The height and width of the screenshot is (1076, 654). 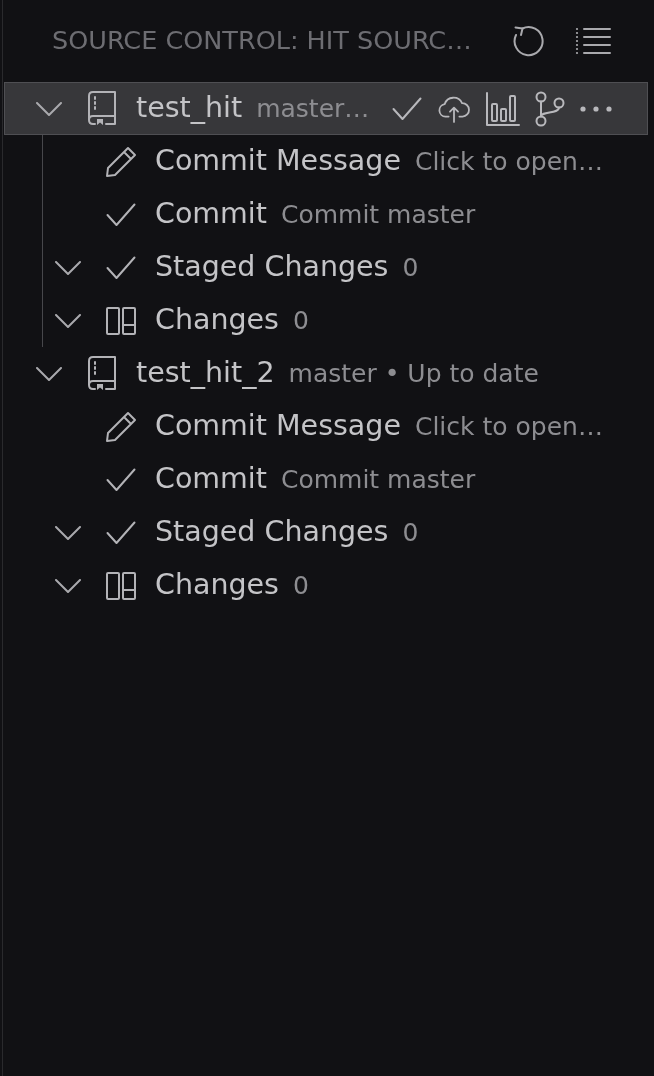 I want to click on repository-name: test_hit_2, so click(x=205, y=373).